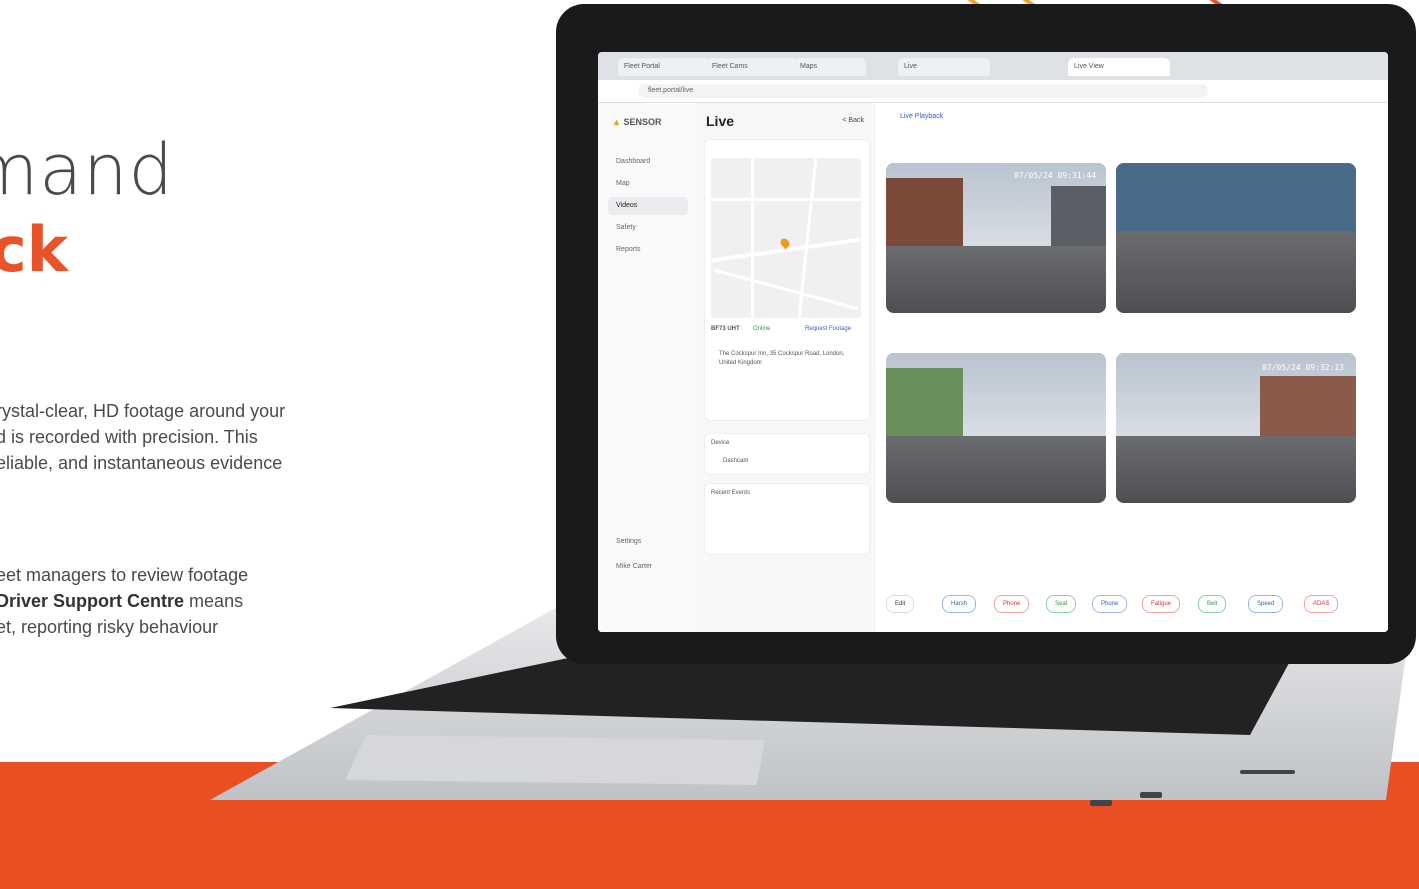  What do you see at coordinates (34, 249) in the screenshot?
I see `headline-line-2: ck` at bounding box center [34, 249].